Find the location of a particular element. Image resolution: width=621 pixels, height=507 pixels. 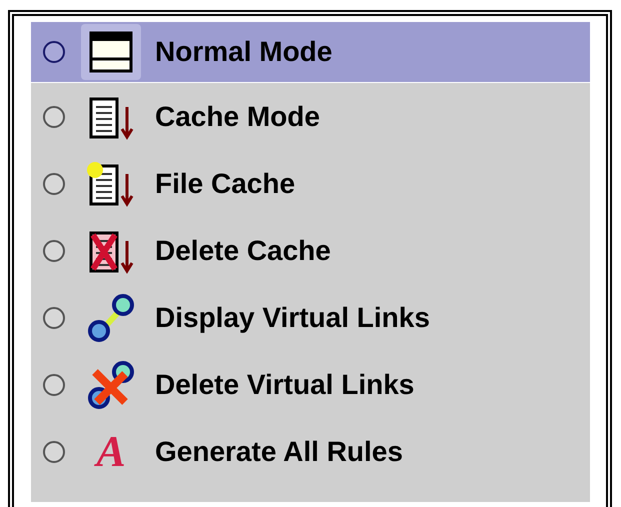

chain-link-delete-icon is located at coordinates (111, 385).